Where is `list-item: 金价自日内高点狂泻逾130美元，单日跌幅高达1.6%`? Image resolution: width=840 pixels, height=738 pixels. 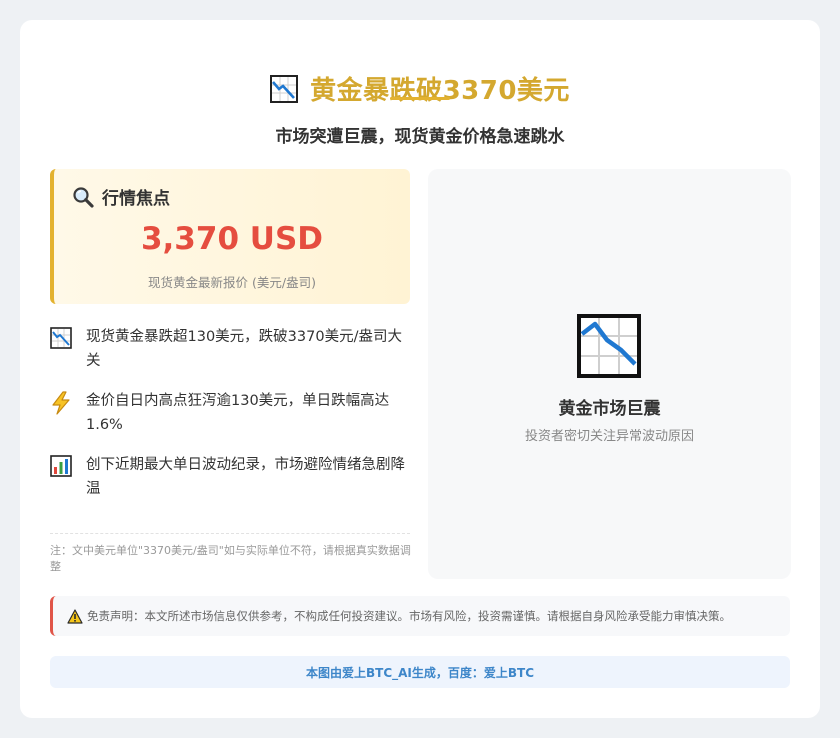 list-item: 金价自日内高点狂泻逾130美元，单日跌幅高达1.6% is located at coordinates (231, 413).